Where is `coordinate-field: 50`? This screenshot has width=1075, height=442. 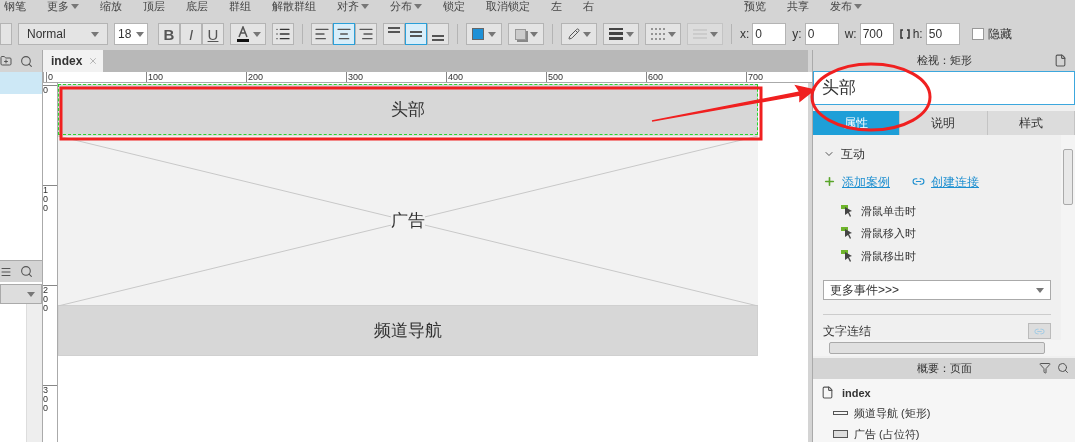
coordinate-field: 50 is located at coordinates (942, 34).